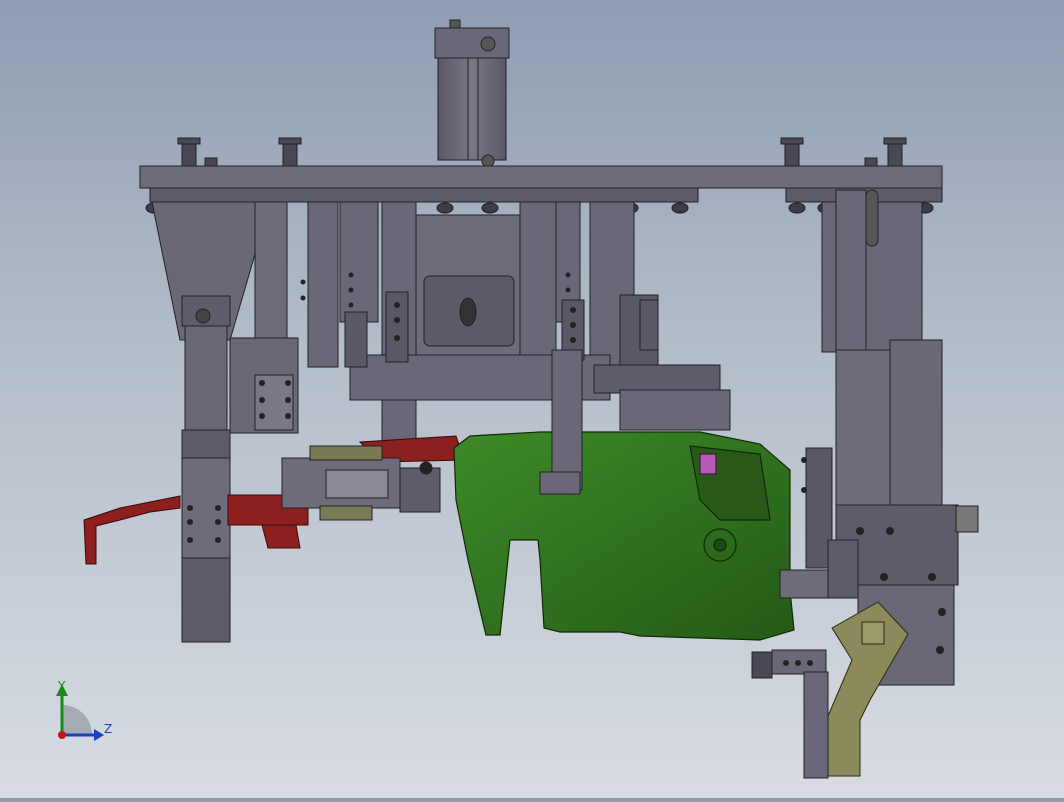 This screenshot has height=802, width=1064. I want to click on x-axis-dot, so click(62, 735).